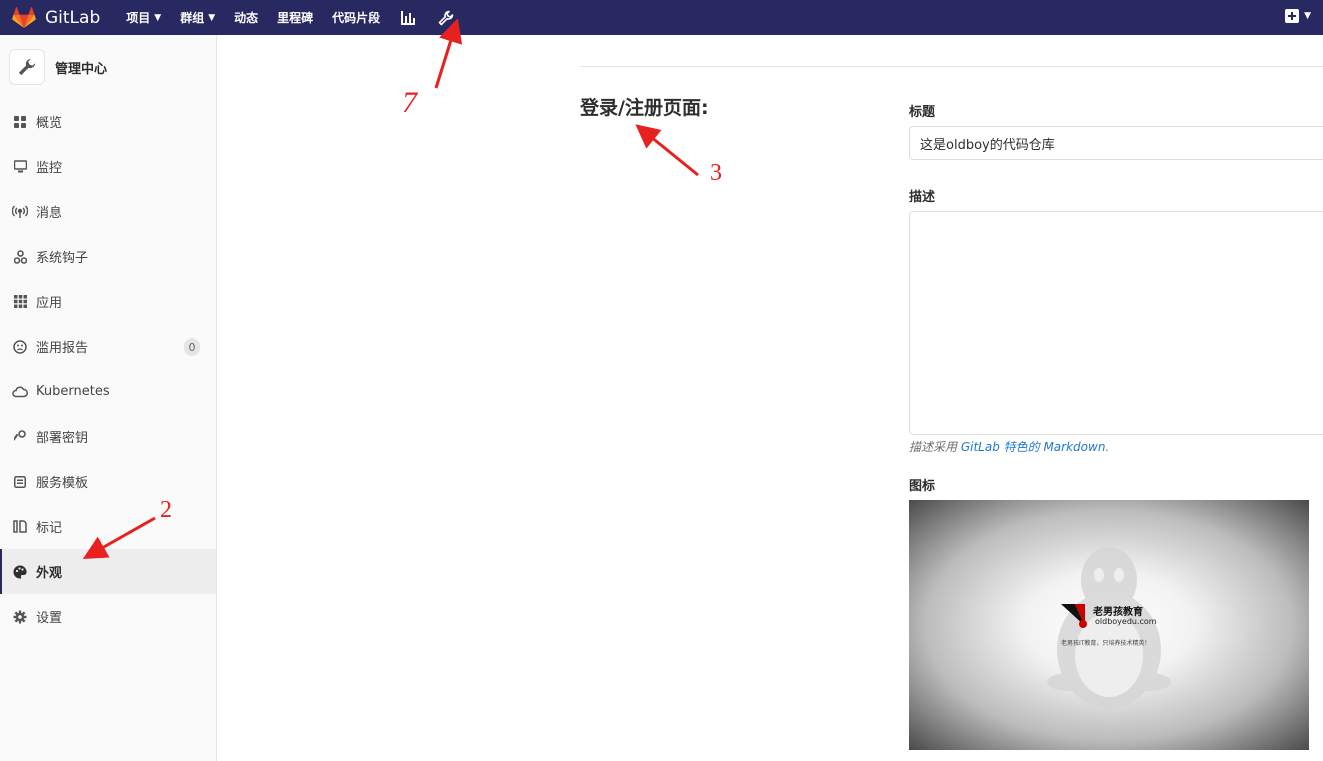  What do you see at coordinates (49, 123) in the screenshot?
I see `sidebar-item-label: 概览` at bounding box center [49, 123].